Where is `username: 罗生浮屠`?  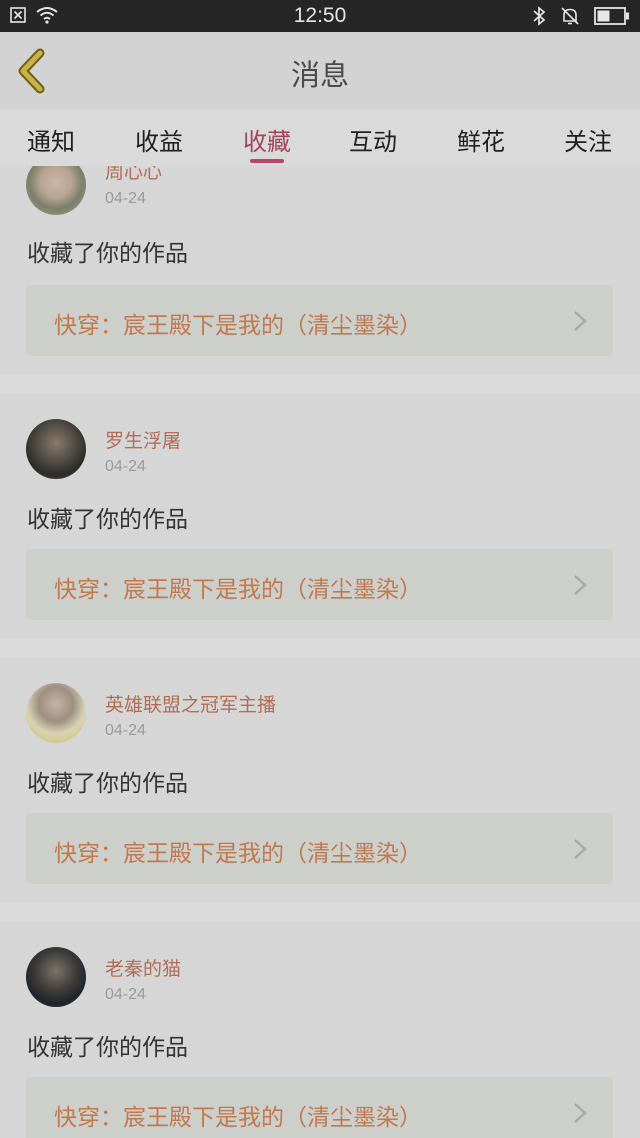 username: 罗生浮屠 is located at coordinates (143, 439).